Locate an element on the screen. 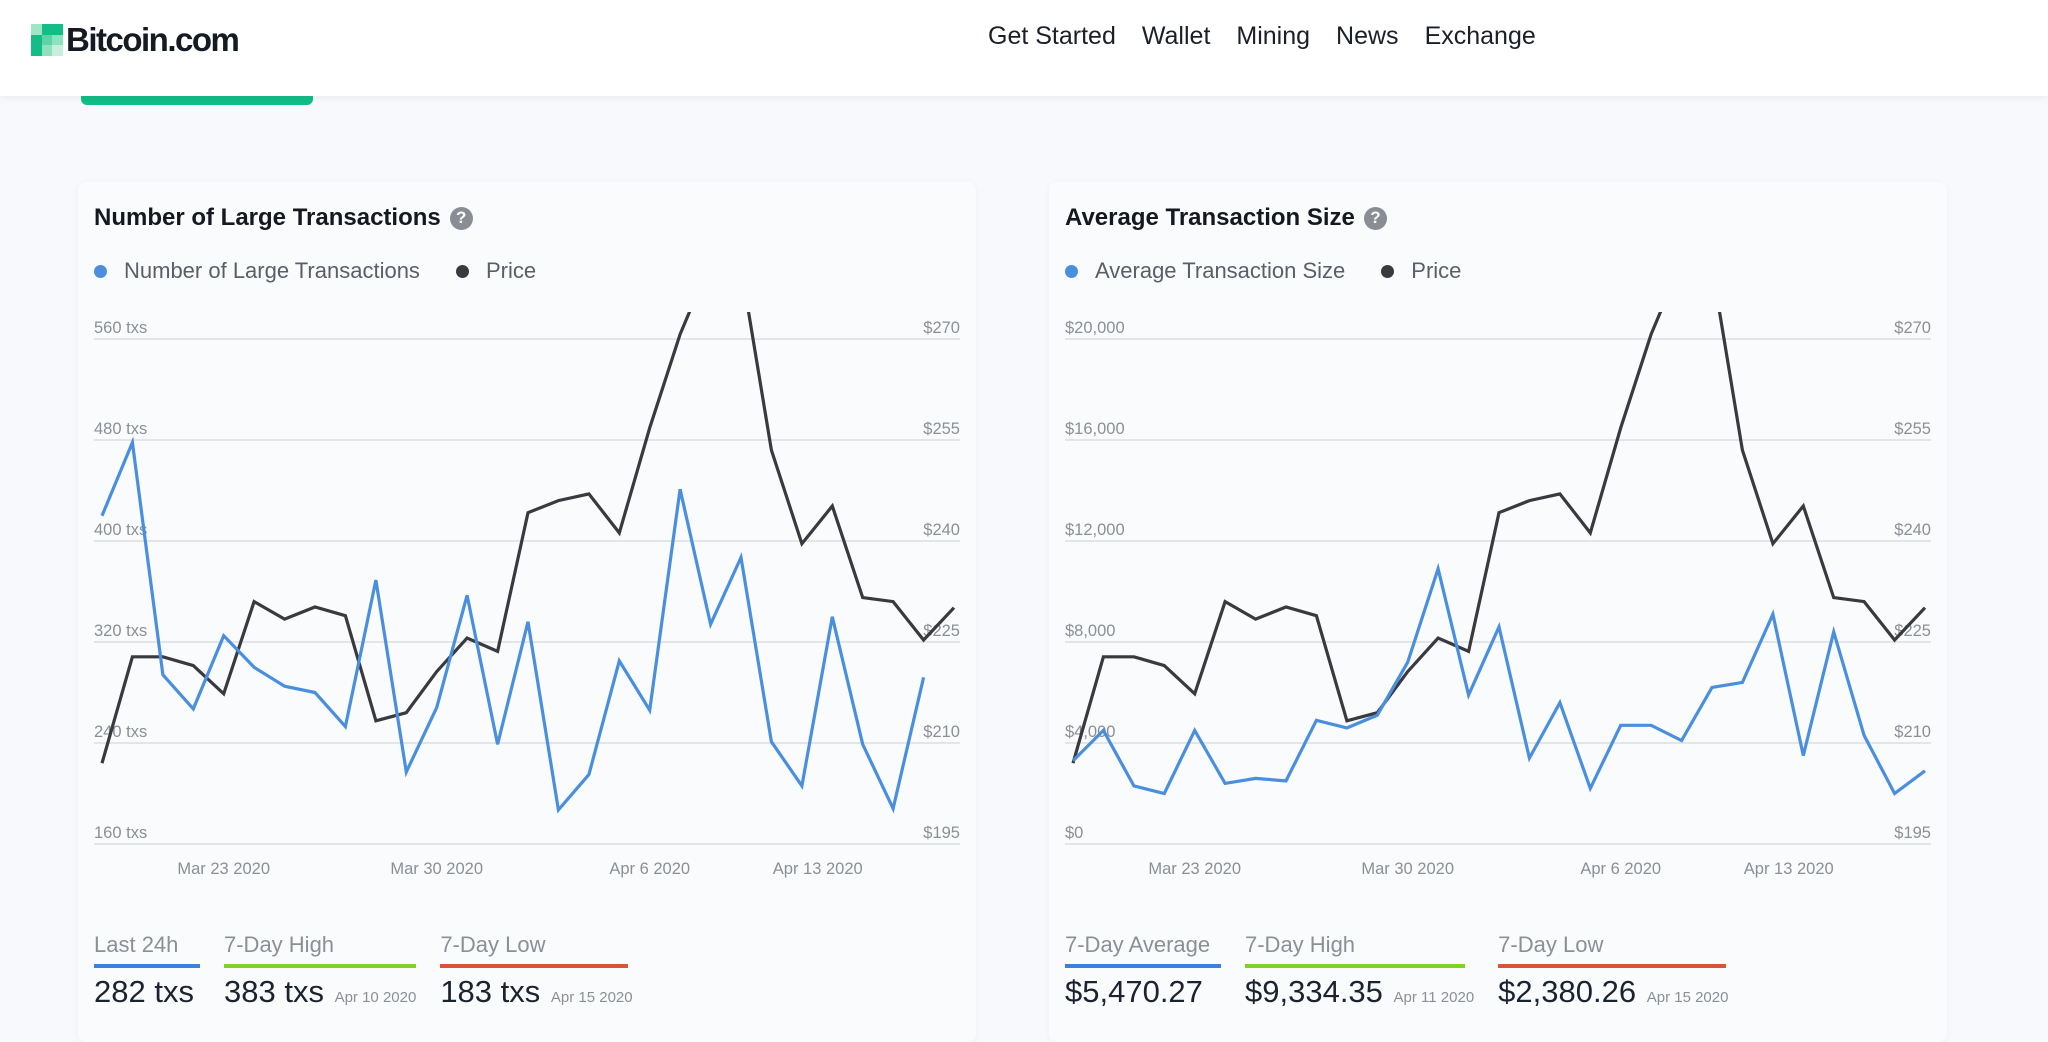 The image size is (2048, 1042). nav-mining: Mining is located at coordinates (1273, 36).